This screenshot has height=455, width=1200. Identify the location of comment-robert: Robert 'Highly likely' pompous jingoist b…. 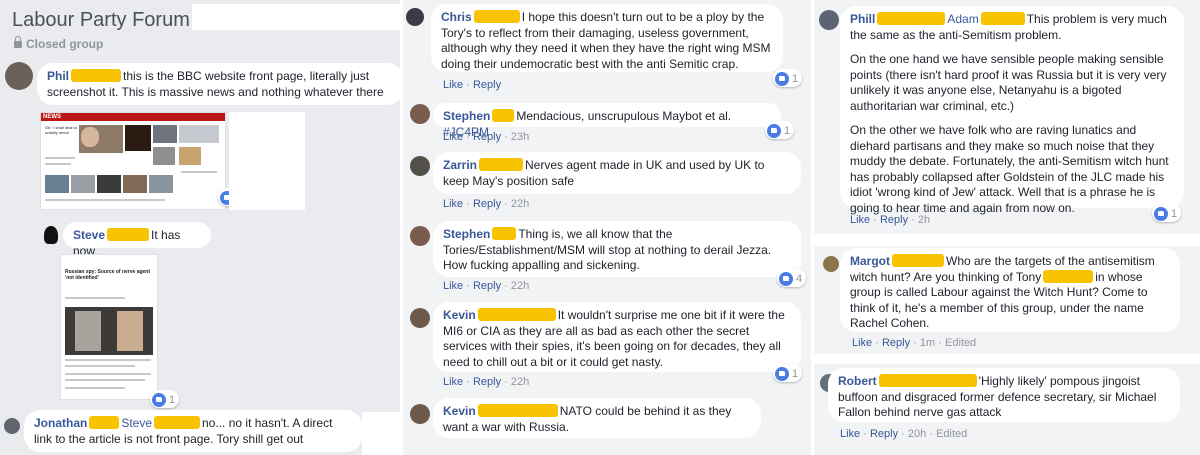
(1004, 395).